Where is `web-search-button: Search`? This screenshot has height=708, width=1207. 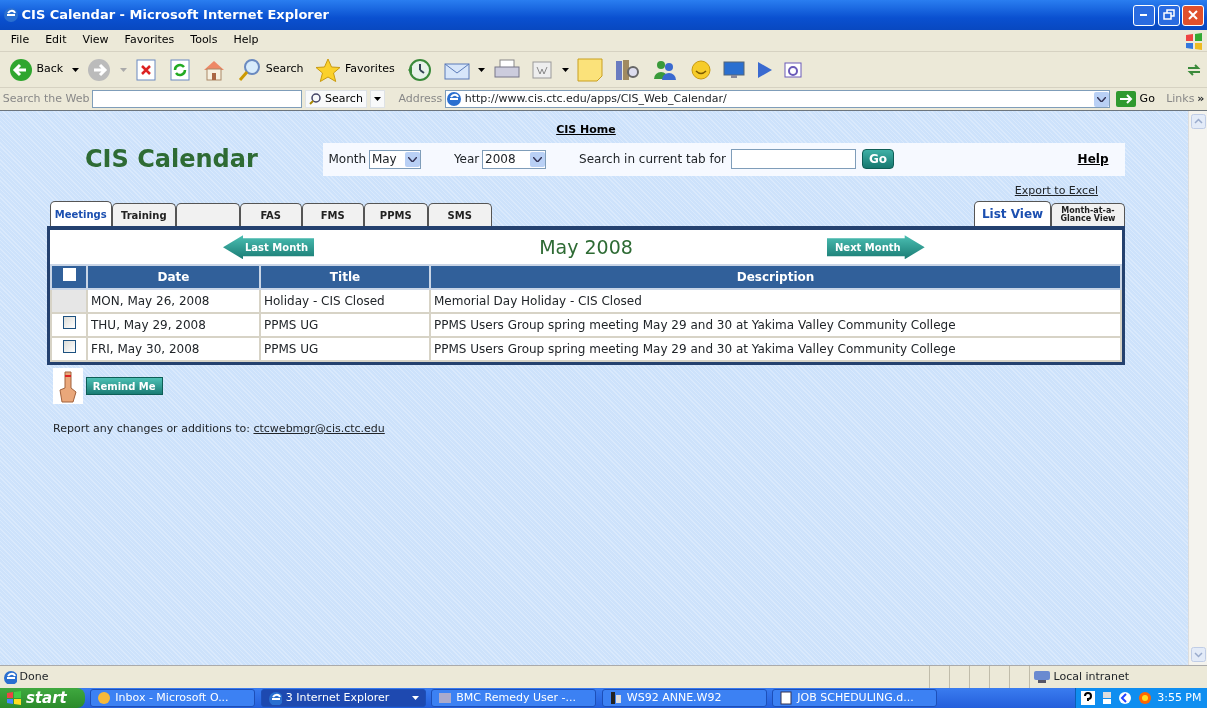 web-search-button: Search is located at coordinates (336, 99).